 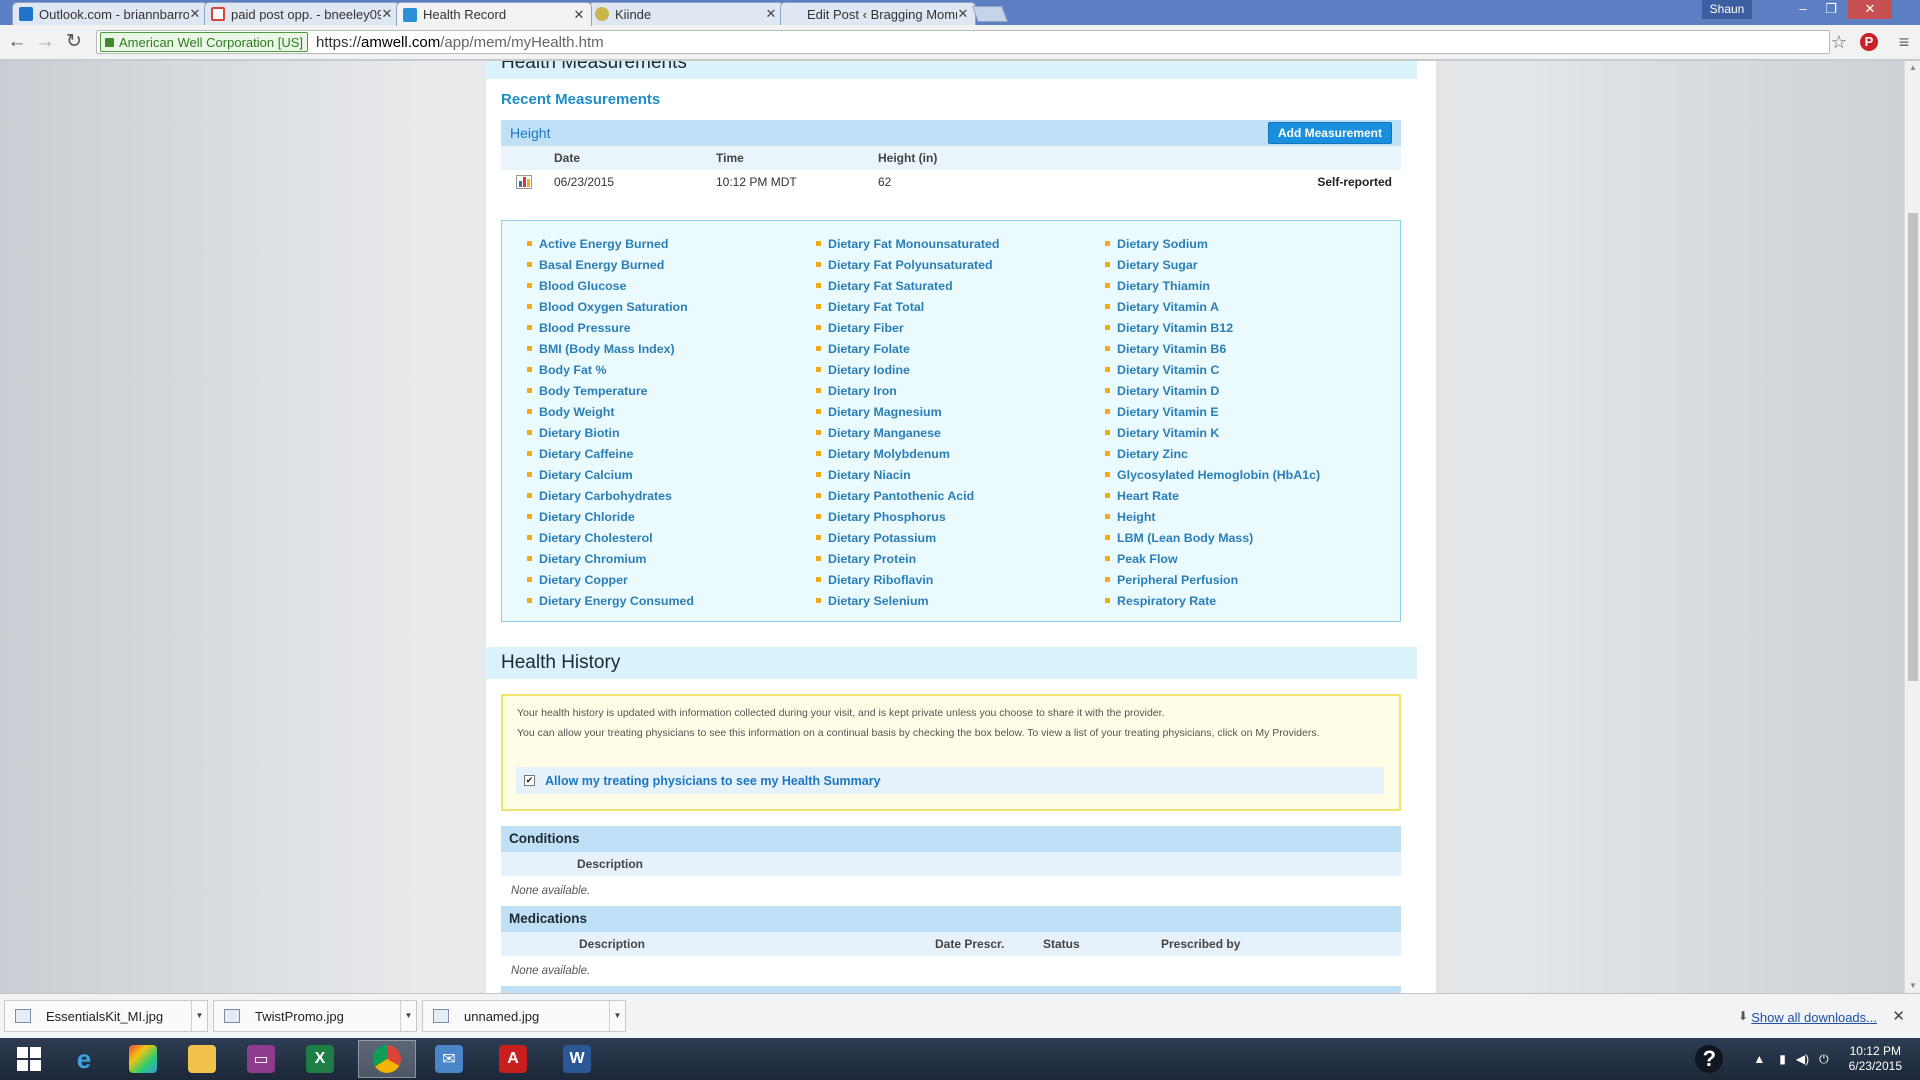 I want to click on measurement-type-label: Basal Energy Burned, so click(x=601, y=265).